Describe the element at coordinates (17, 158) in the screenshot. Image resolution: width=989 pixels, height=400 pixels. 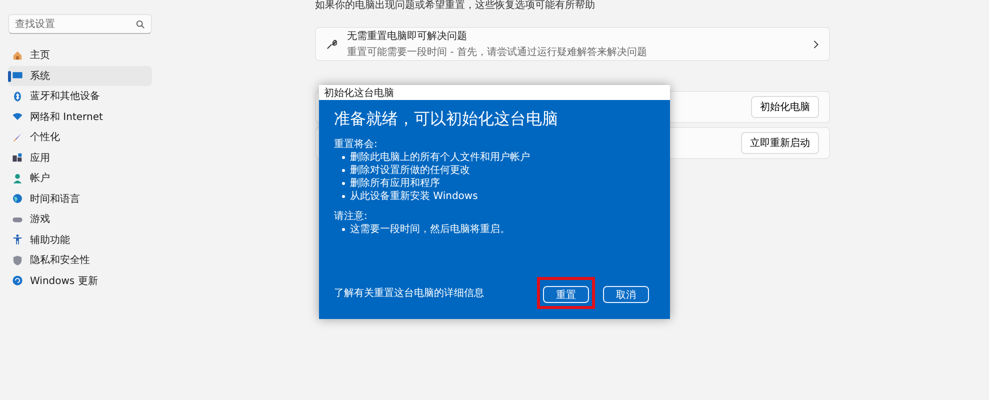
I see `apps-icon` at that location.